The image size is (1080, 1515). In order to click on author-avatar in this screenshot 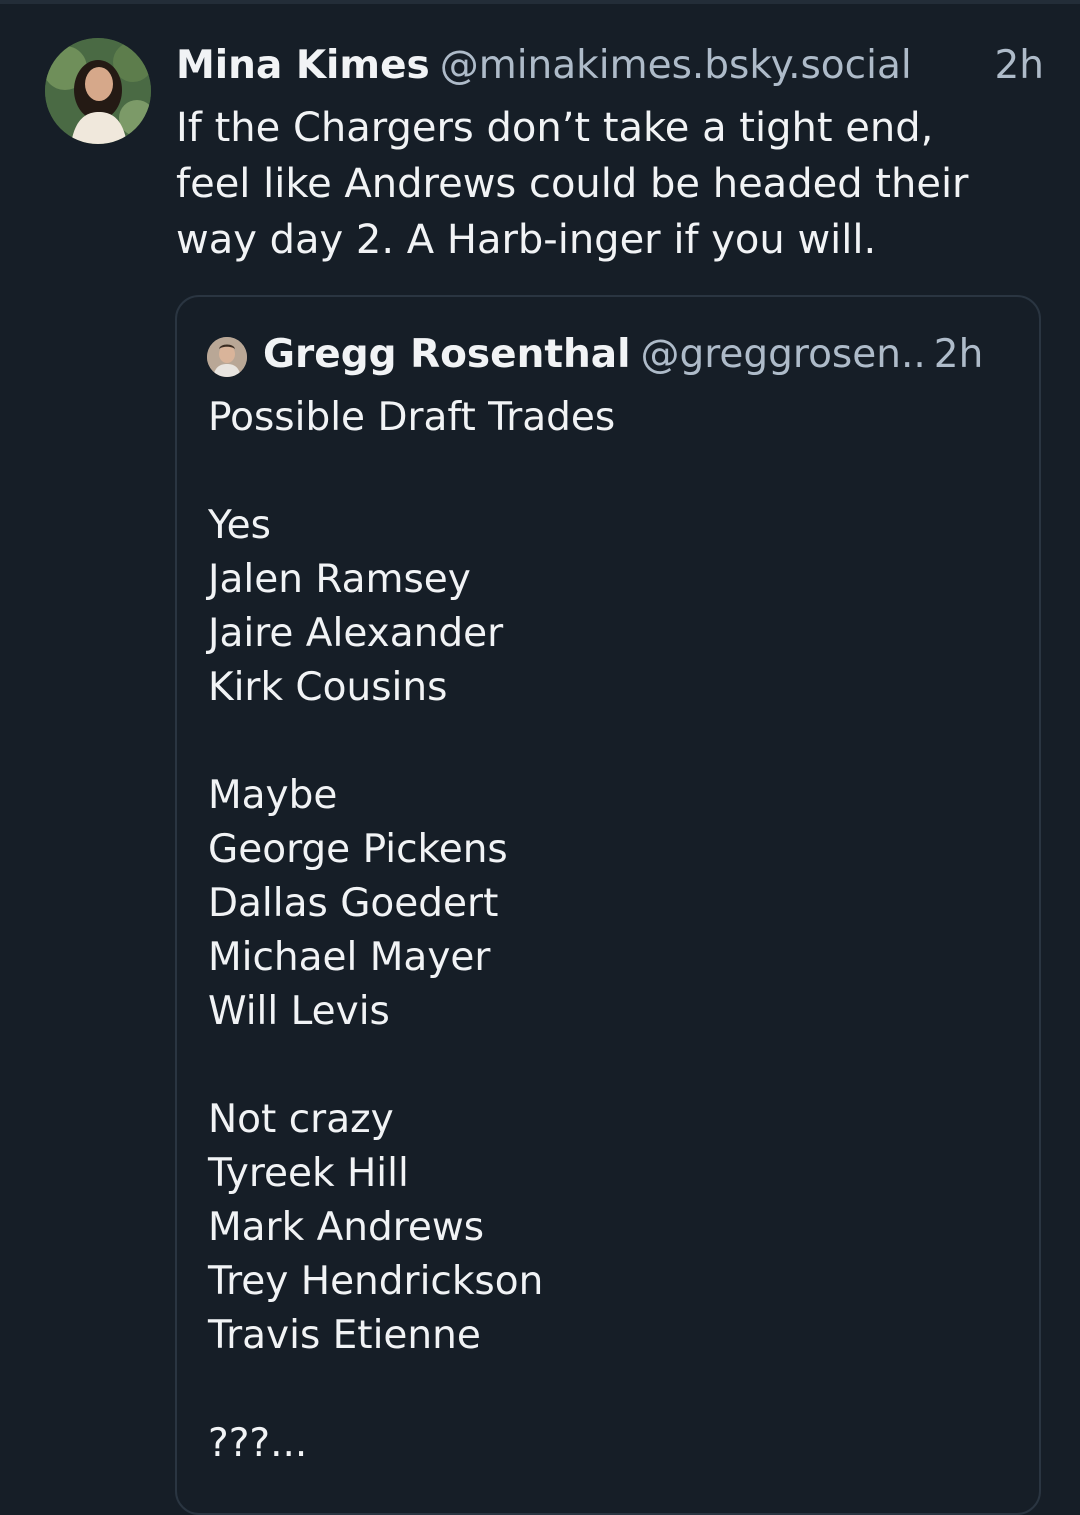, I will do `click(98, 91)`.